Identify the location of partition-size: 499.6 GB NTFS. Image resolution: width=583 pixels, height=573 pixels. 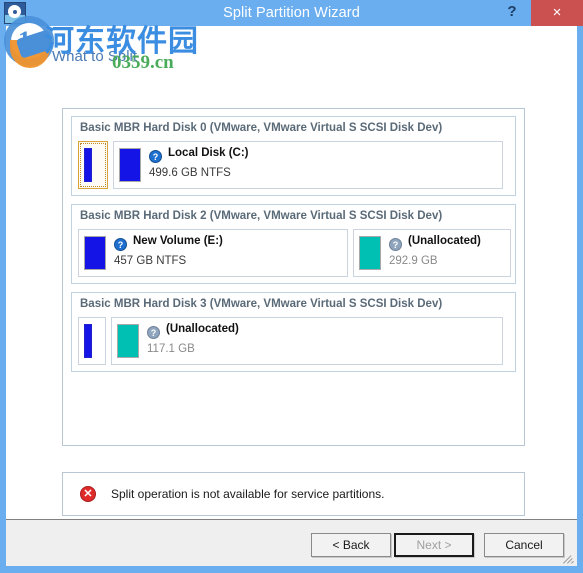
(190, 173).